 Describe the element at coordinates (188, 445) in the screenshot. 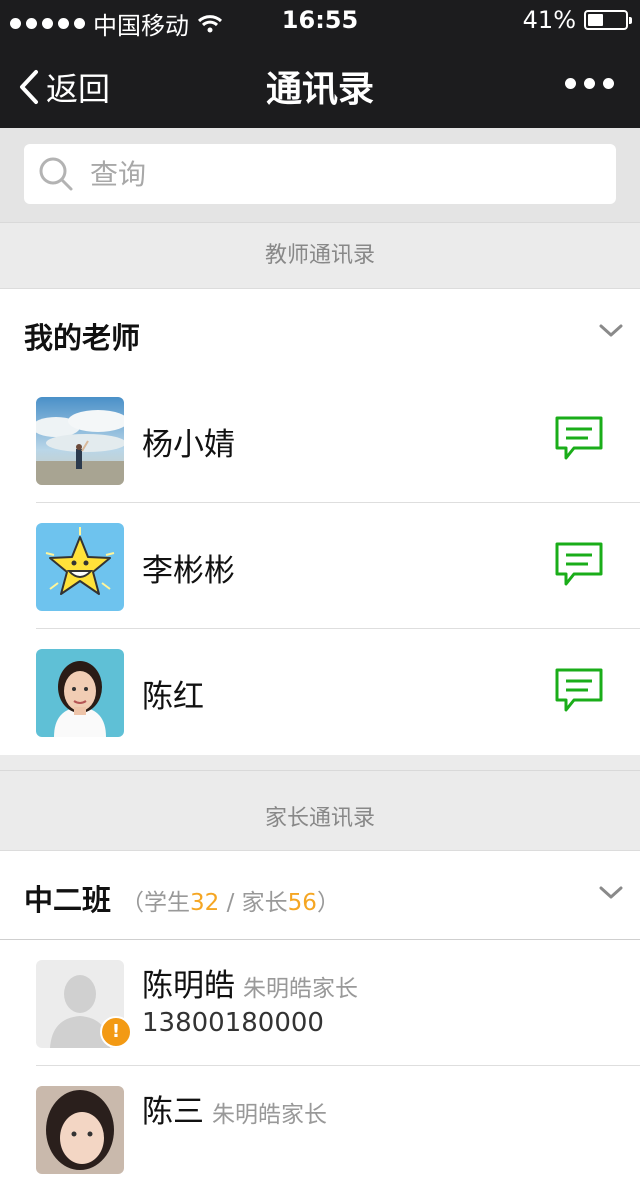

I see `teacher-name: 杨小婧` at that location.